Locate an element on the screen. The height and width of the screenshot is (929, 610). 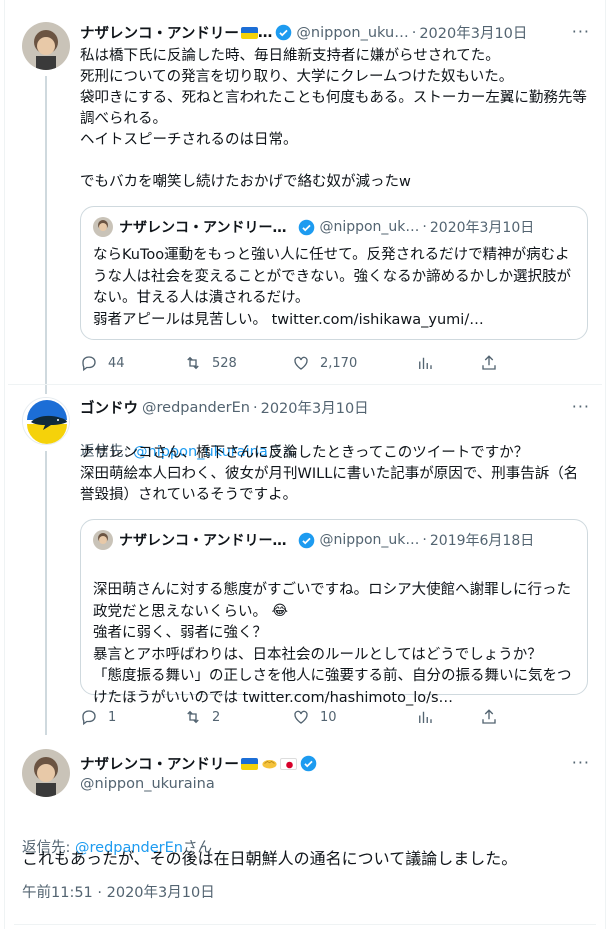
tweet-header: ナザレンコ・アンドリー … @nippon_uku… · 2020年3月10日 is located at coordinates (303, 32).